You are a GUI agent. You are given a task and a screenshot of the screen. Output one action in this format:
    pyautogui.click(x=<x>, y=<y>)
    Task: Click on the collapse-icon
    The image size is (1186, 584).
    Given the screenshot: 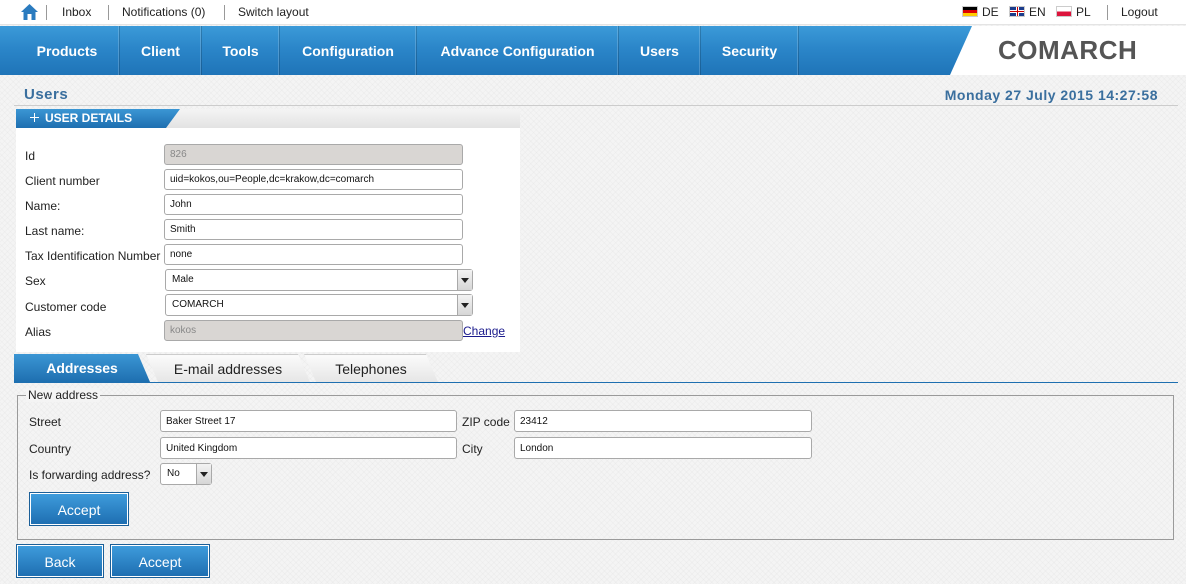 What is the action you would take?
    pyautogui.click(x=34, y=117)
    